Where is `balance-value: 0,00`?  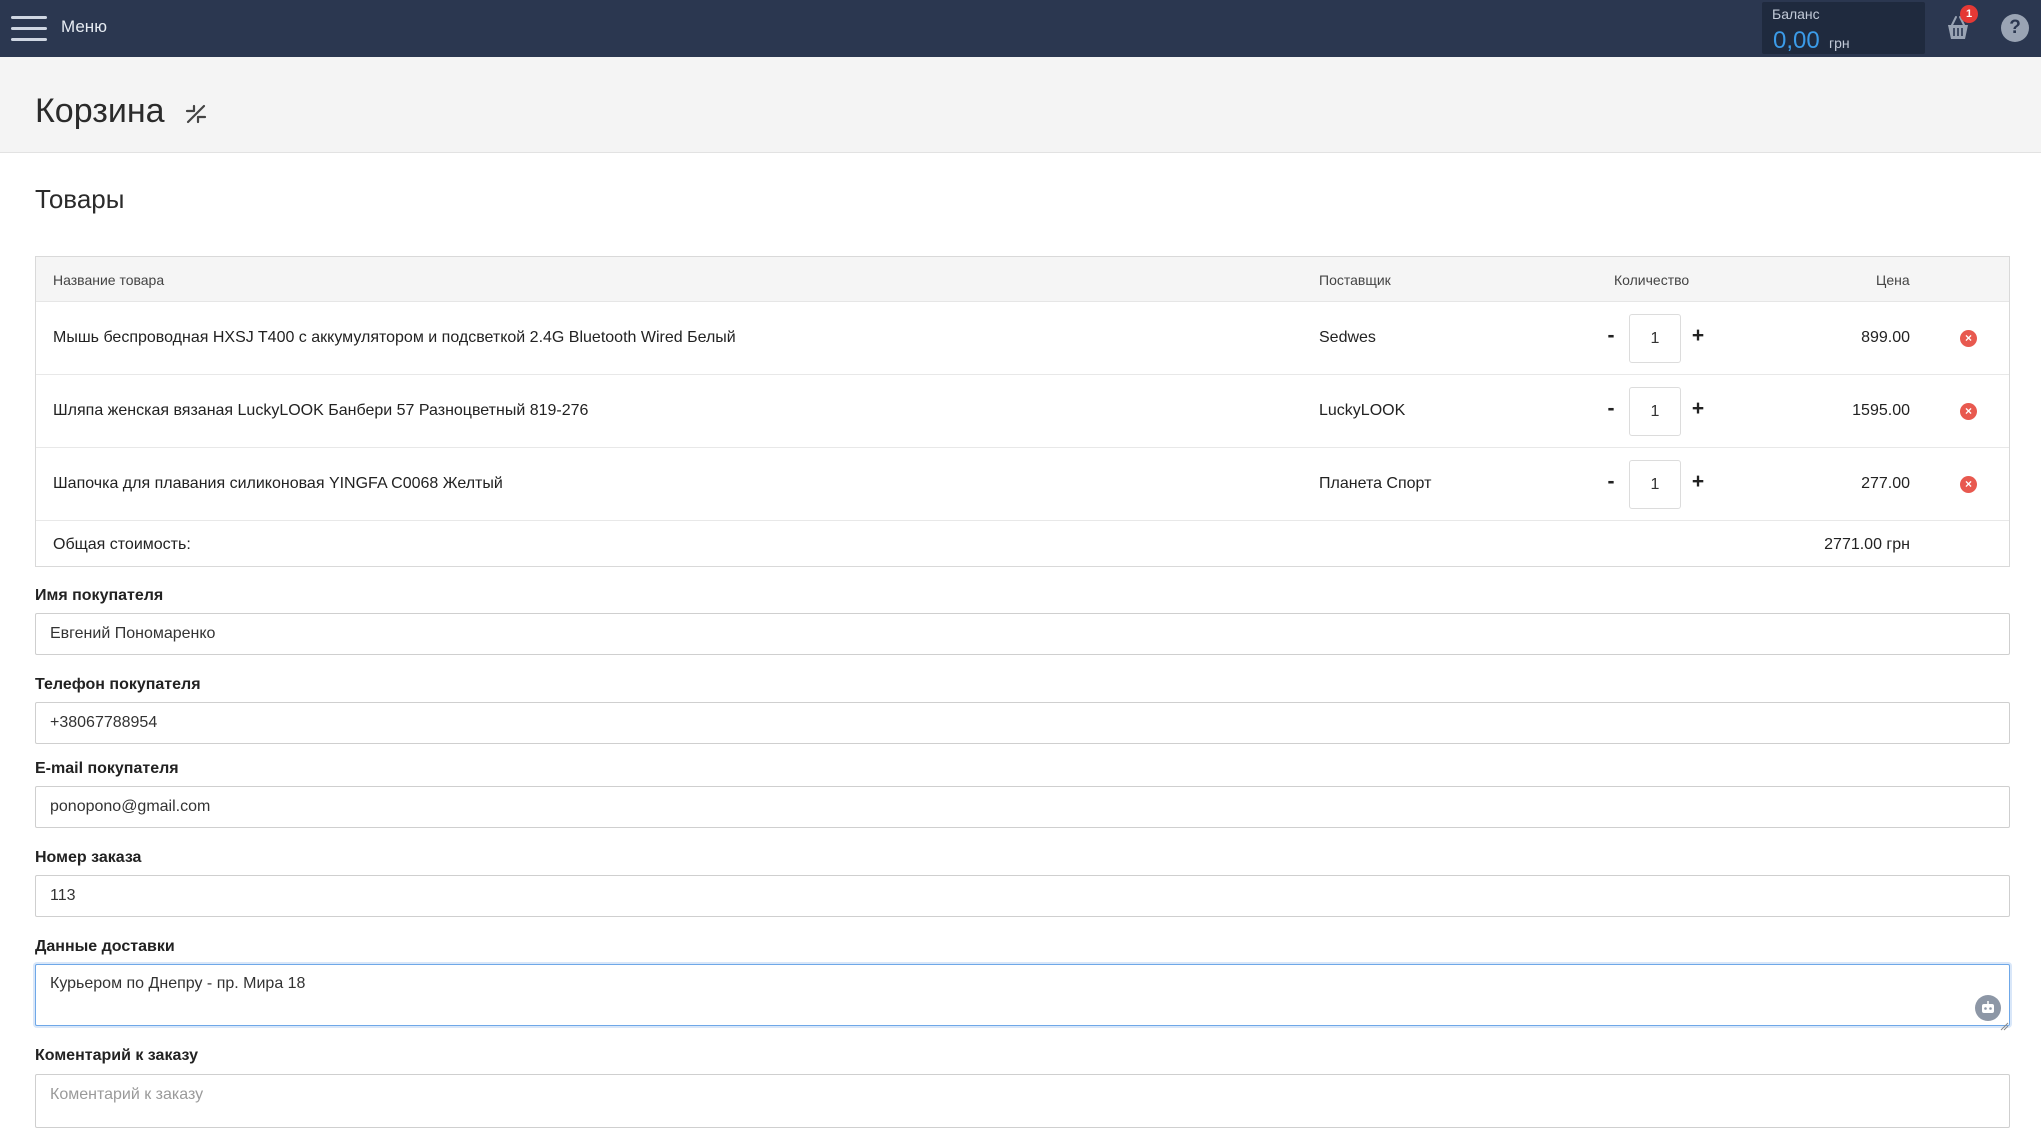 balance-value: 0,00 is located at coordinates (1796, 40).